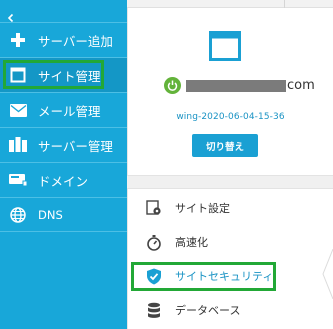  I want to click on sidebar-item-label: メール管理, so click(69, 111).